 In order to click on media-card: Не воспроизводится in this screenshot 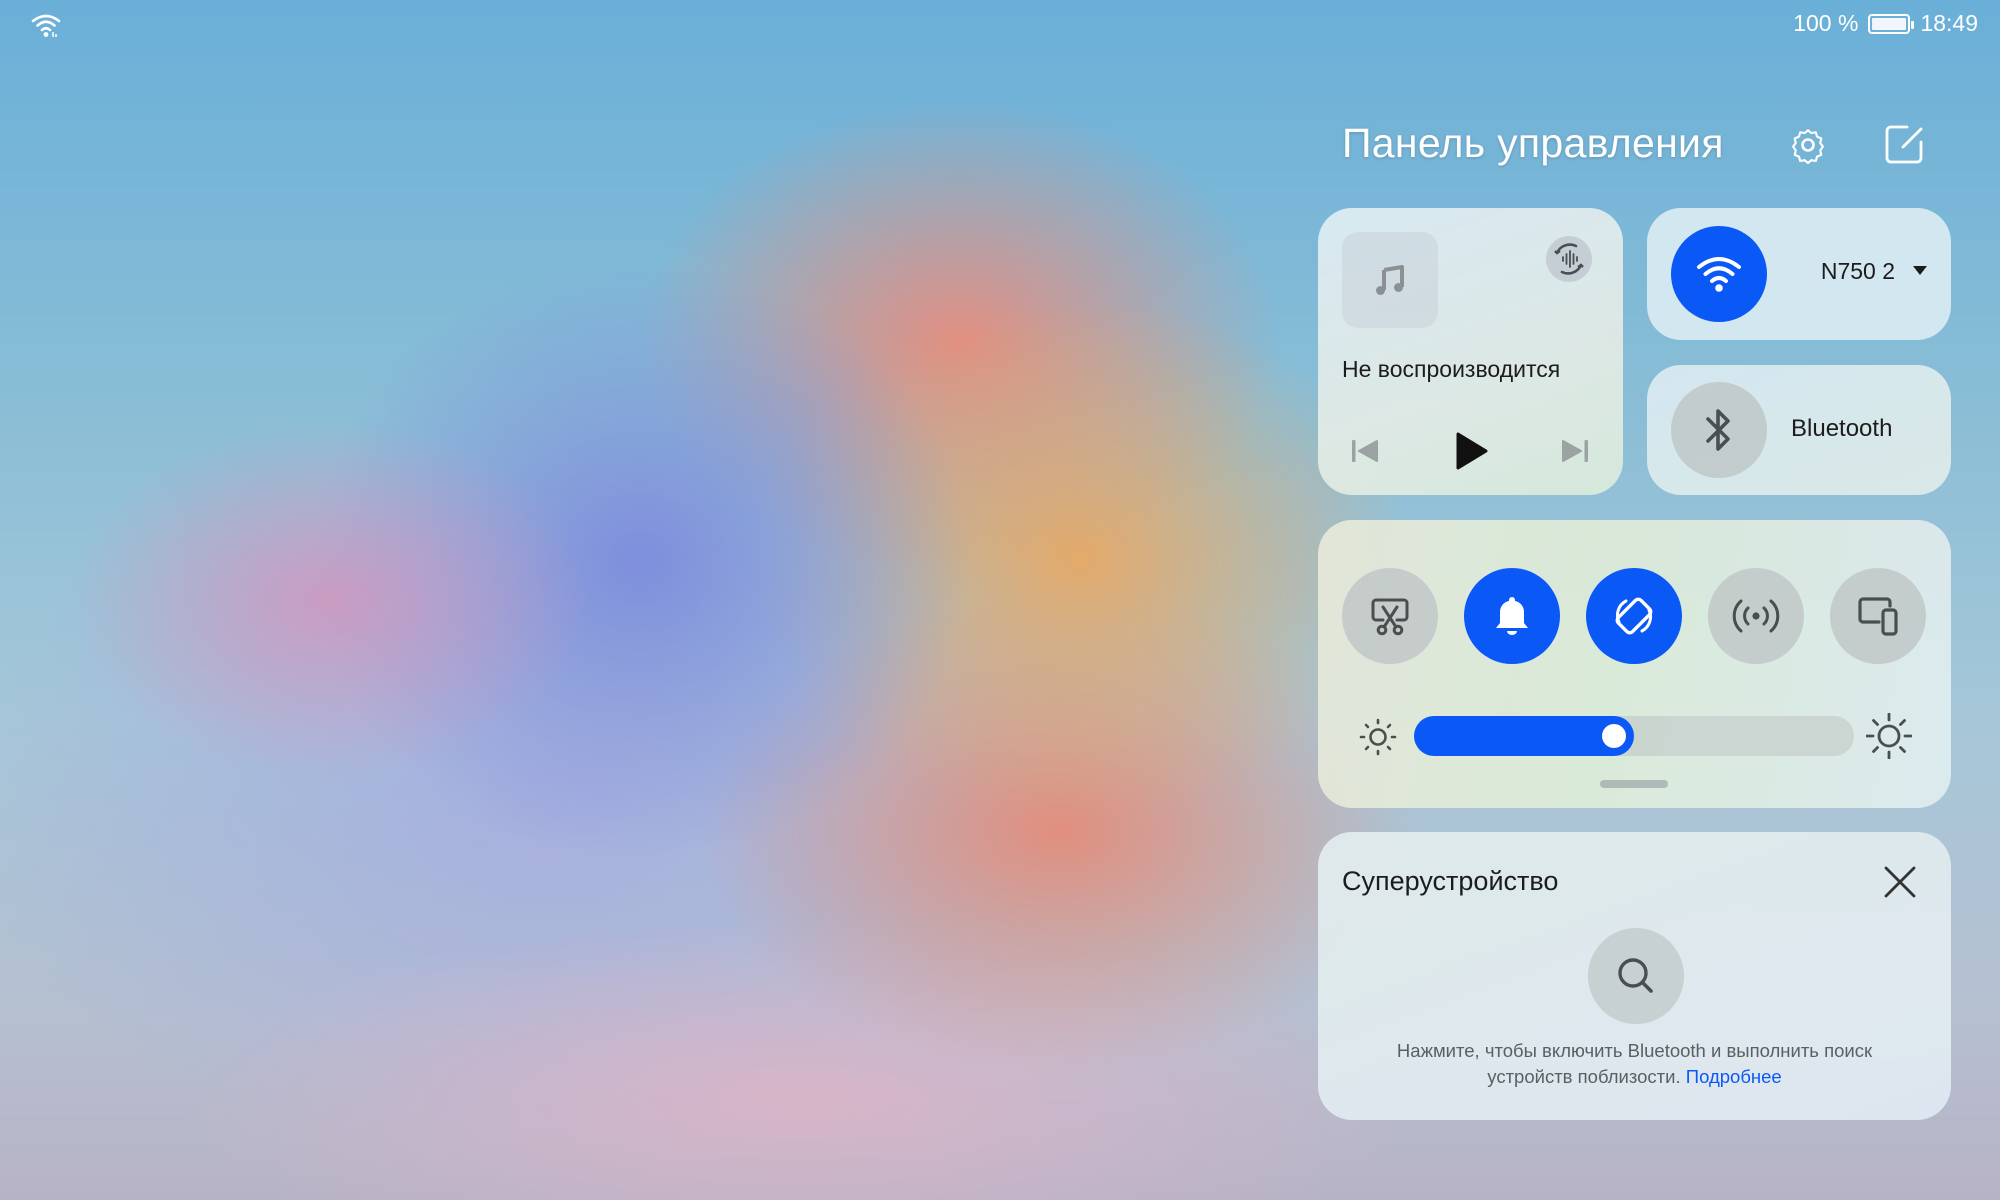, I will do `click(1470, 351)`.